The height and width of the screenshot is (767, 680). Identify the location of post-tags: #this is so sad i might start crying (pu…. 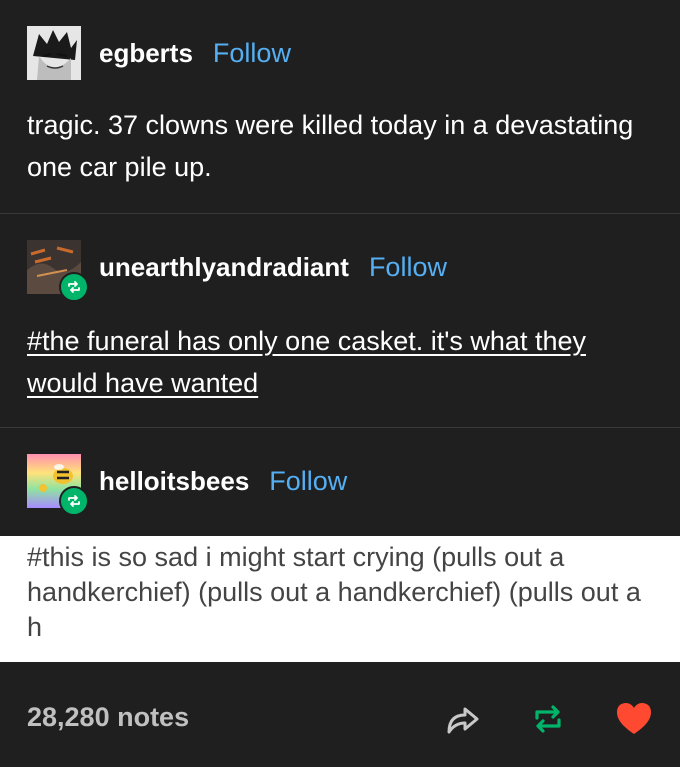
(341, 592).